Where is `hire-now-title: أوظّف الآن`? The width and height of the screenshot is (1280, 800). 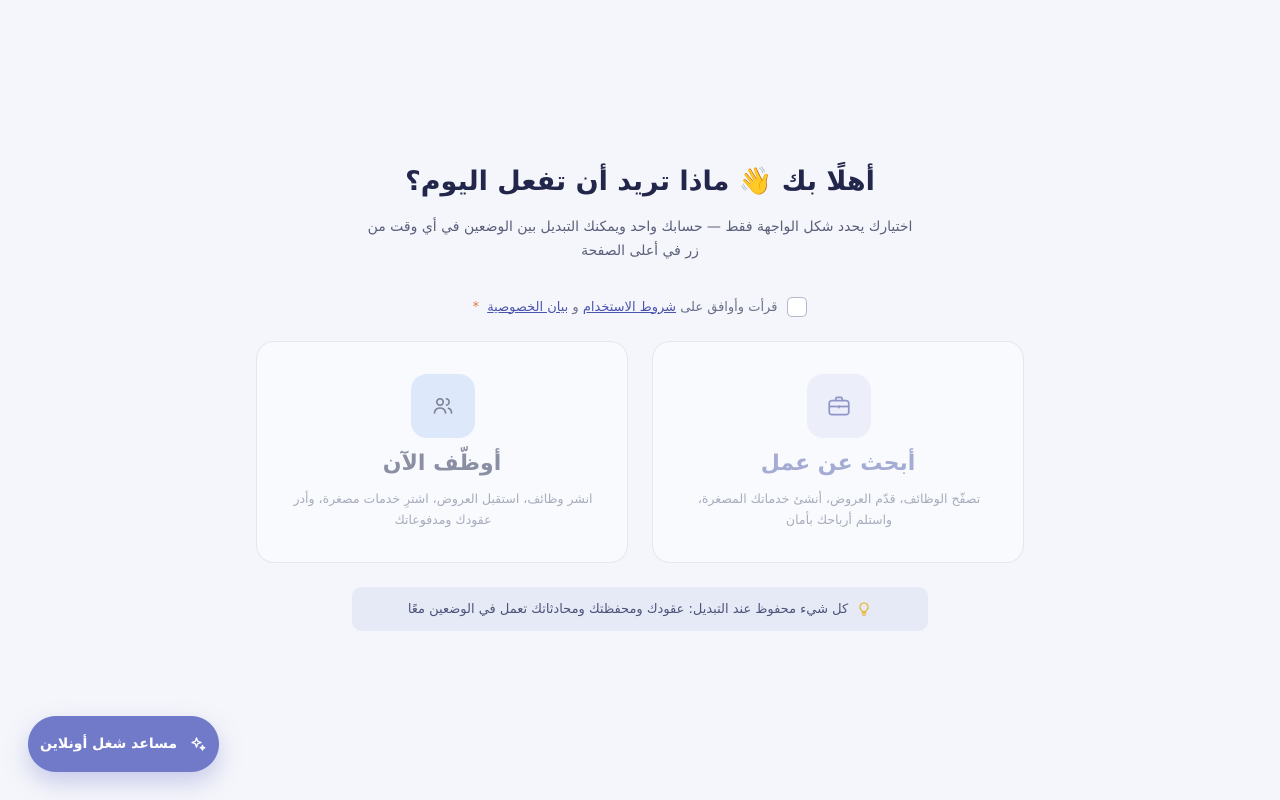 hire-now-title: أوظّف الآن is located at coordinates (442, 463).